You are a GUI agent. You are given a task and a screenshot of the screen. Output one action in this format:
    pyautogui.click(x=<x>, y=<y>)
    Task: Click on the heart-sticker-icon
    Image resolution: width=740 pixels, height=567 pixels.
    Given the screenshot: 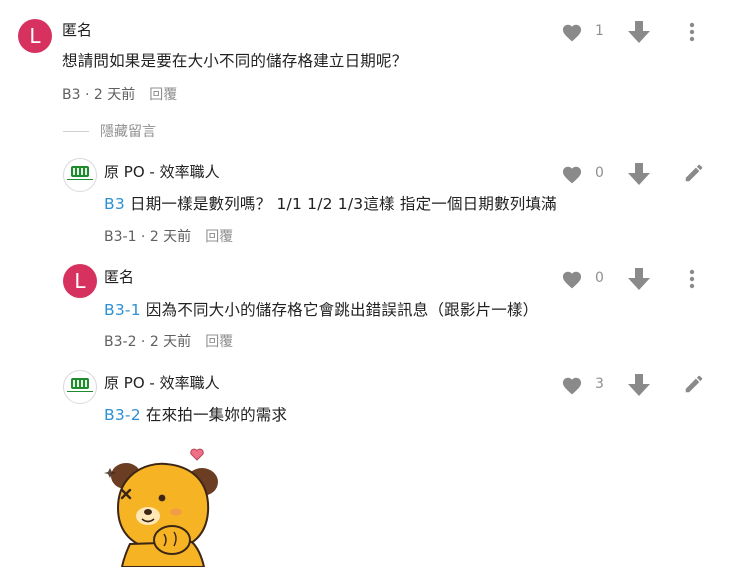 What is the action you would take?
    pyautogui.click(x=197, y=454)
    